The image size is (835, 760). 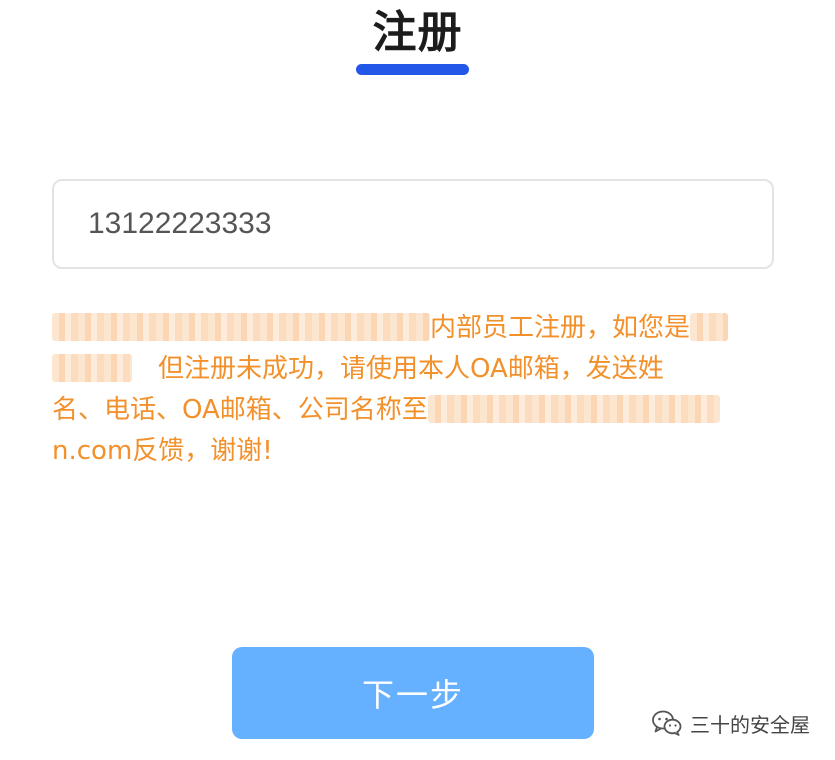 What do you see at coordinates (240, 410) in the screenshot?
I see `notice-text-3: 名、电话、OA邮箱、公司名称至` at bounding box center [240, 410].